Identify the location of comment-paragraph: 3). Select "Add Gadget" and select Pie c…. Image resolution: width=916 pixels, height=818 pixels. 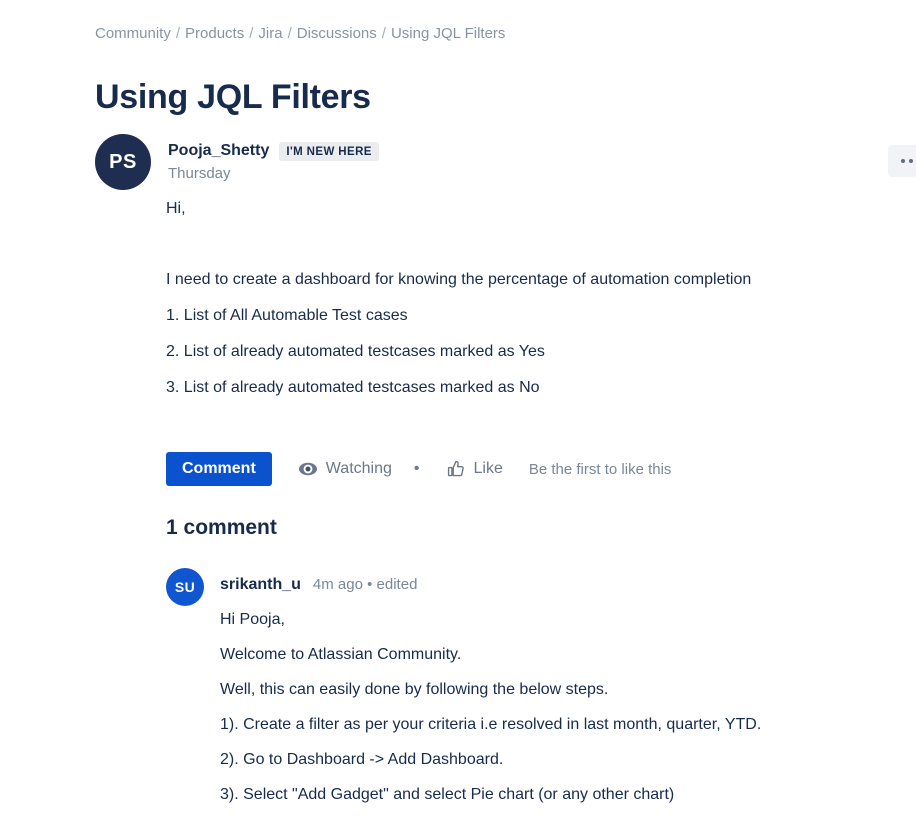
(447, 794).